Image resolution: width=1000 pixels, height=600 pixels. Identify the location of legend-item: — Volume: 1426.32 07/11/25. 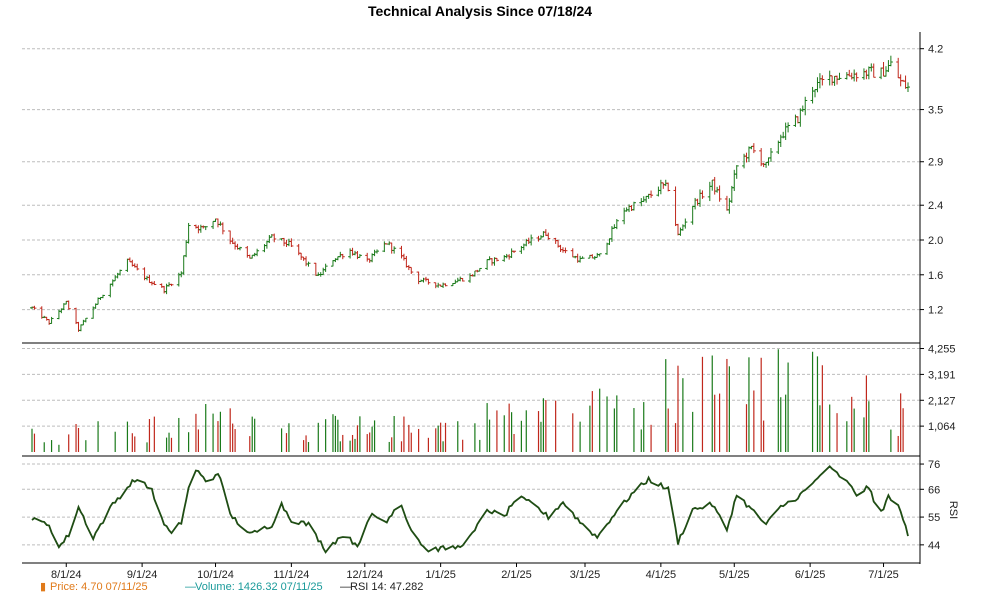
(254, 587).